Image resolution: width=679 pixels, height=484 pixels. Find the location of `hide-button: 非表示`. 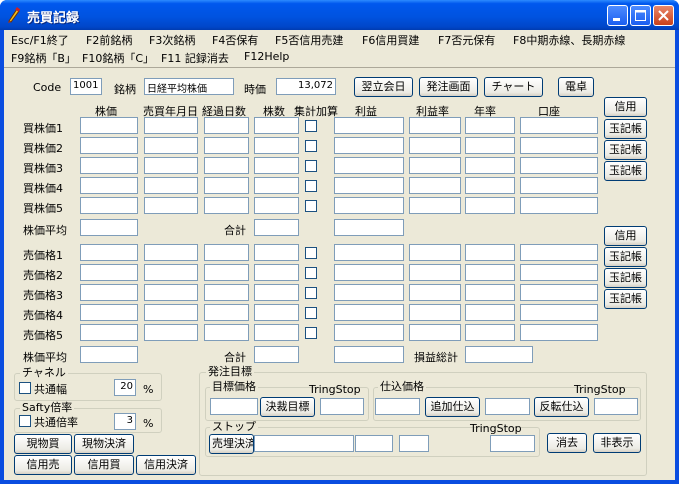

hide-button: 非表示 is located at coordinates (617, 443).